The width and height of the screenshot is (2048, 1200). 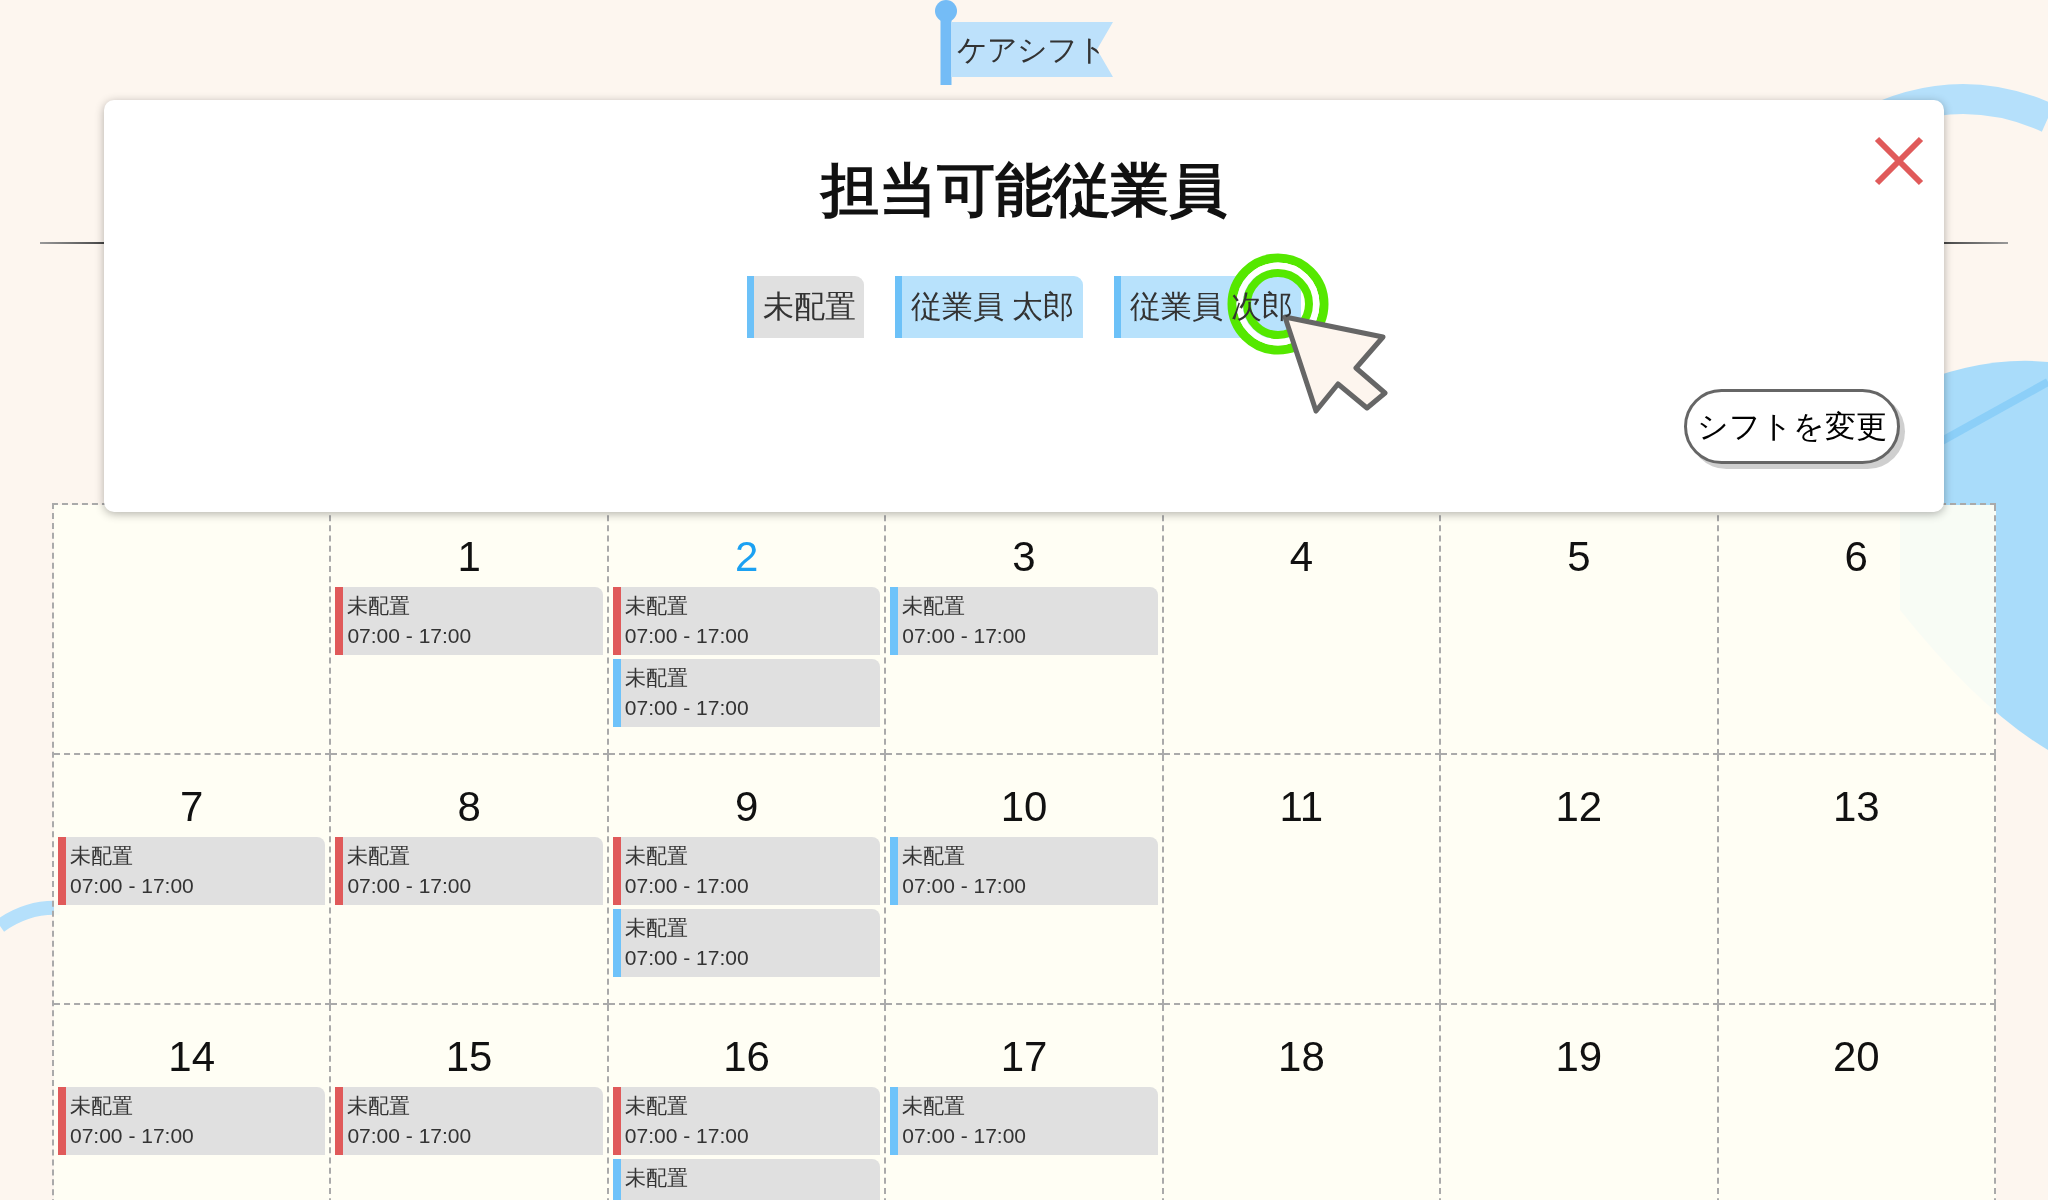 What do you see at coordinates (1024, 807) in the screenshot?
I see `day-number: 10` at bounding box center [1024, 807].